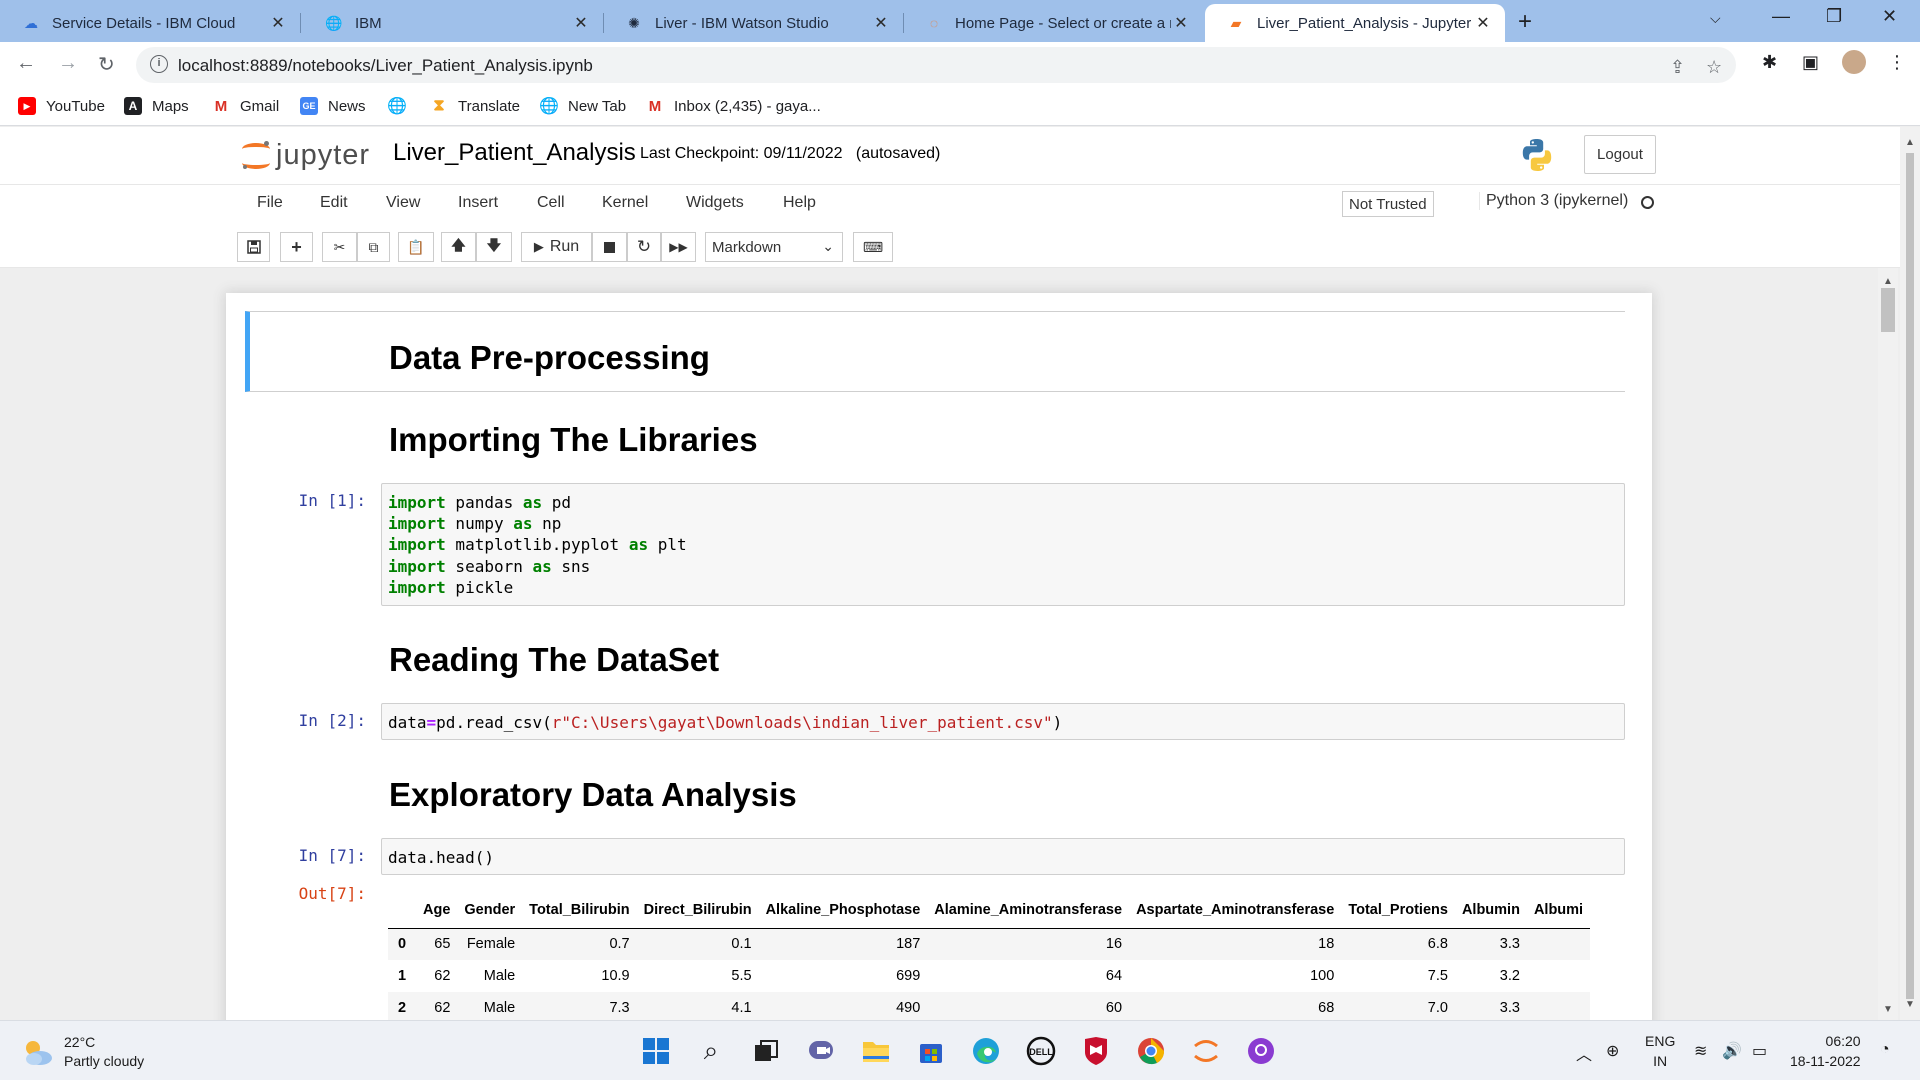  Describe the element at coordinates (494, 247) in the screenshot. I see `move-down-button: 🡇` at that location.